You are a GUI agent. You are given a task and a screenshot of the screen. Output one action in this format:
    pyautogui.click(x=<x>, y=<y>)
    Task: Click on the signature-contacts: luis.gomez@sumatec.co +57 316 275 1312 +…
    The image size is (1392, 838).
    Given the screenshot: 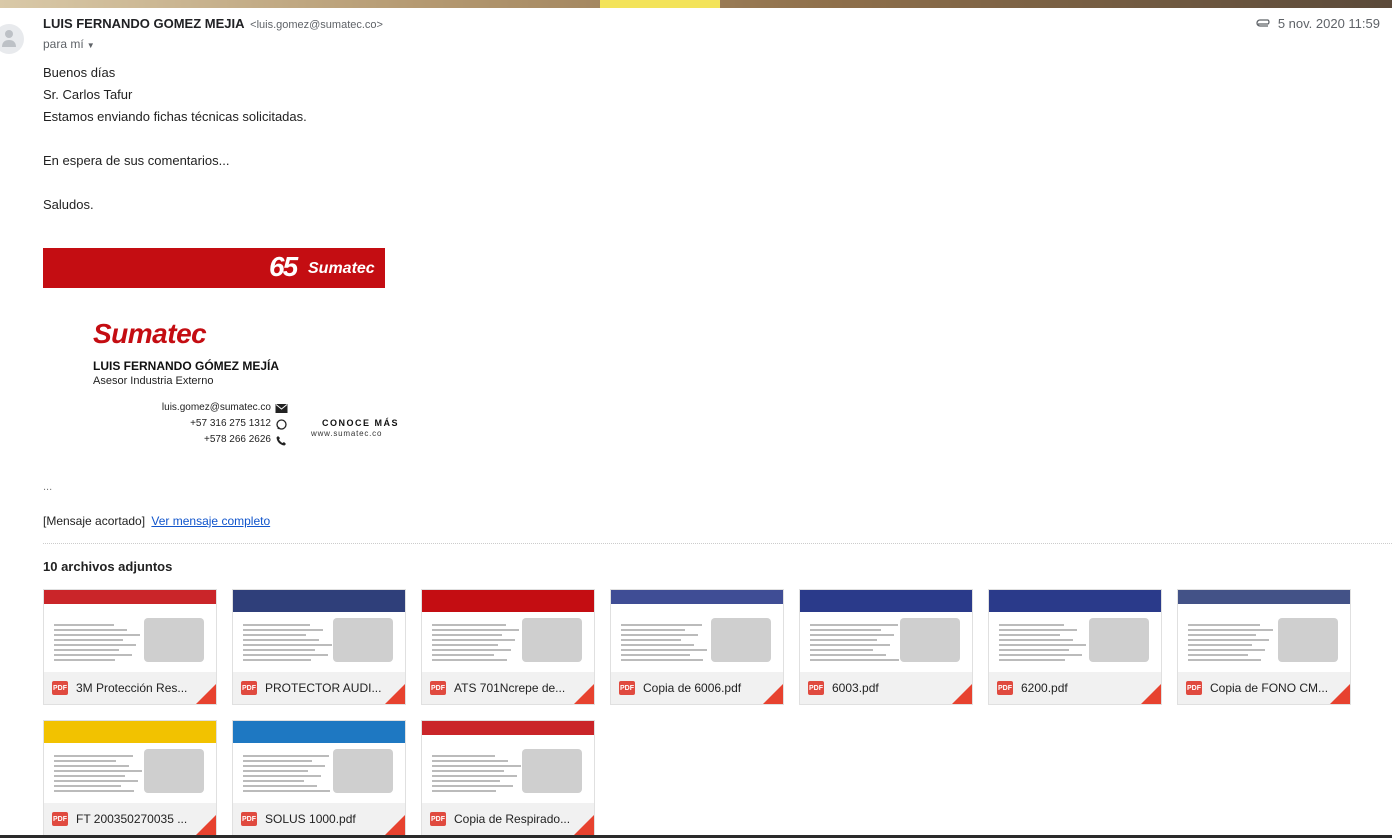 What is the action you would take?
    pyautogui.click(x=204, y=424)
    